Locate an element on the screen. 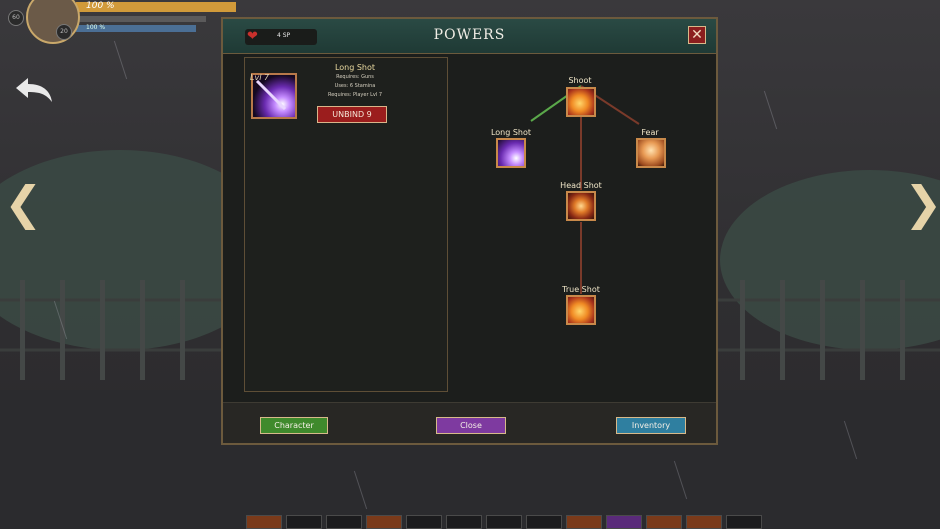 The image size is (940, 529). power-uses: Uses: 6 Stamina is located at coordinates (355, 86).